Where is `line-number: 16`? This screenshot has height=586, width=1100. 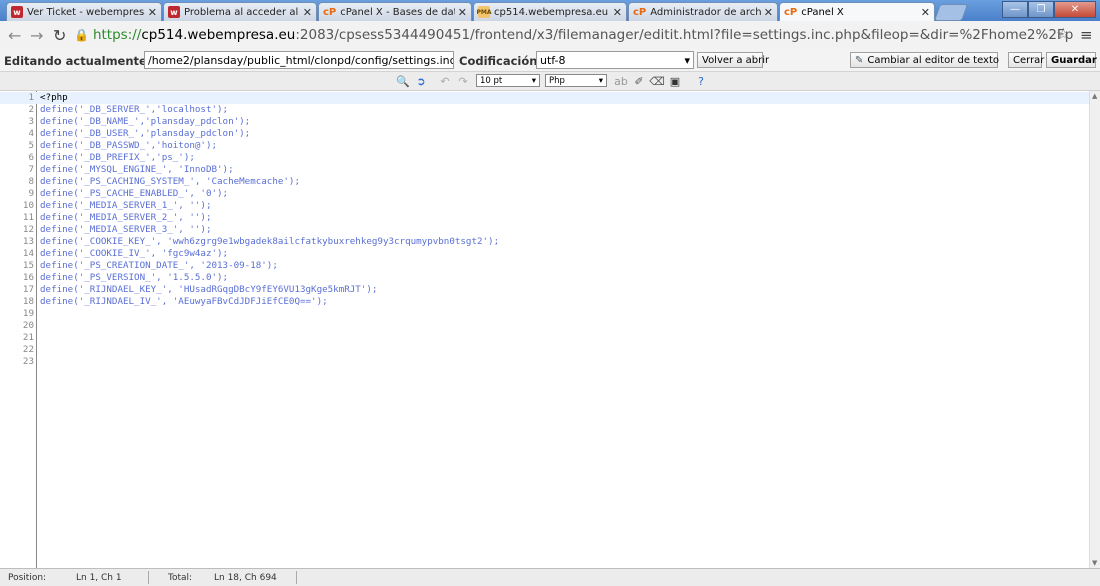 line-number: 16 is located at coordinates (28, 277).